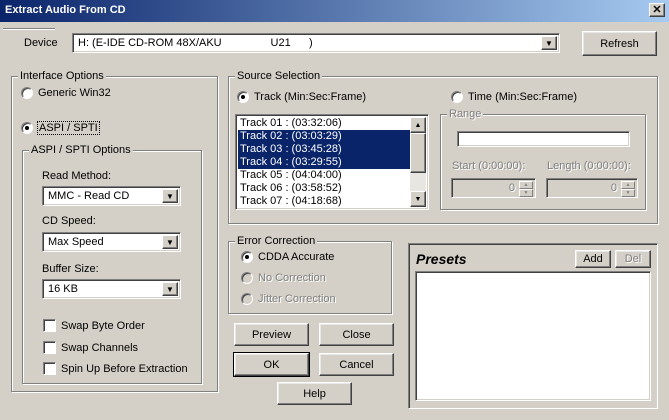 The image size is (669, 420). I want to click on spin-up-box, so click(49, 368).